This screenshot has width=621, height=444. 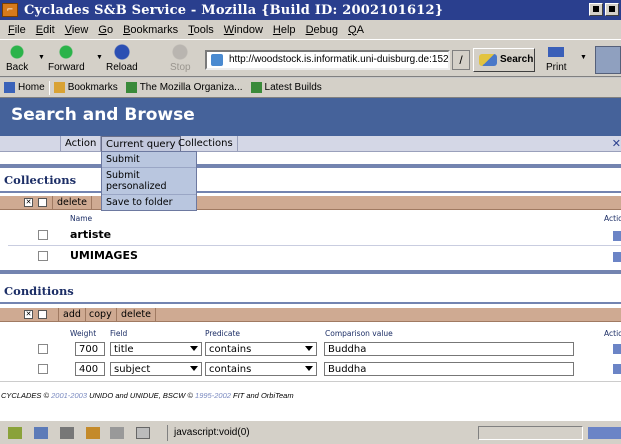 What do you see at coordinates (105, 30) in the screenshot?
I see `menu-go: Go` at bounding box center [105, 30].